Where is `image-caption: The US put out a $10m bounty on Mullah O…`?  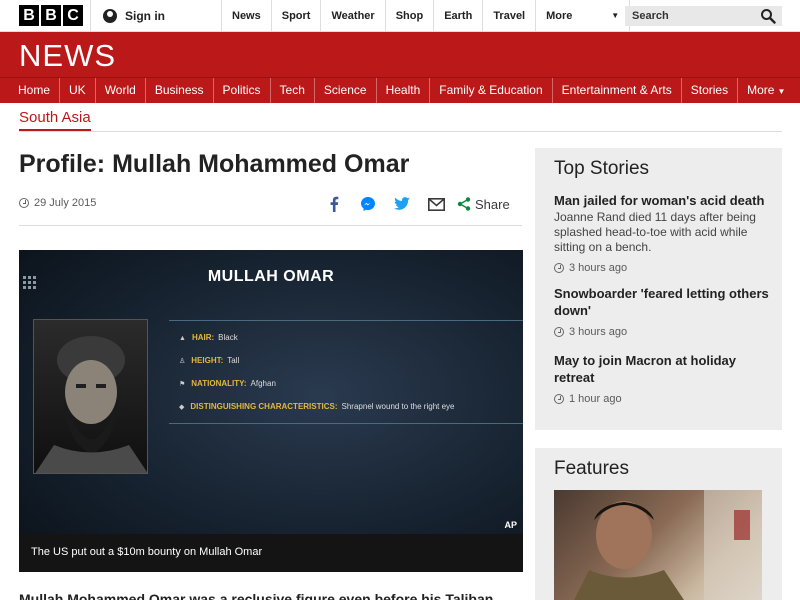 image-caption: The US put out a $10m bounty on Mullah O… is located at coordinates (271, 553).